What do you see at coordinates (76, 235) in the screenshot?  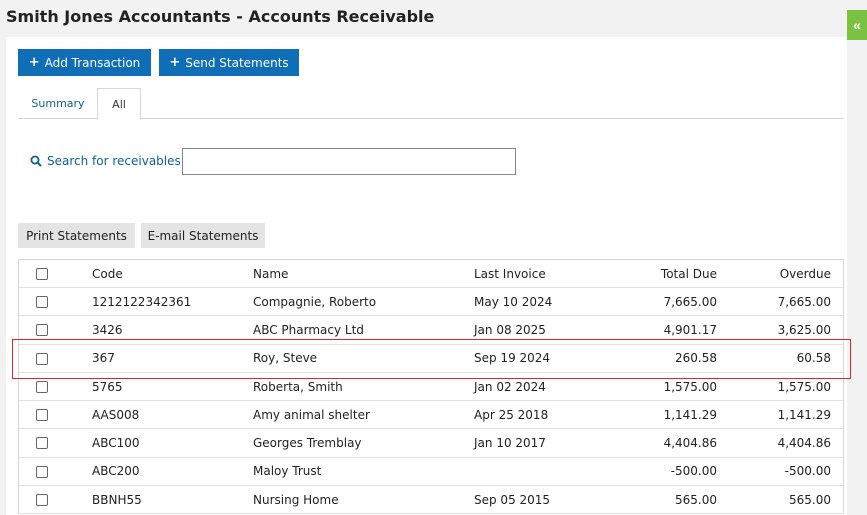 I see `print-statements-button: Print Statements` at bounding box center [76, 235].